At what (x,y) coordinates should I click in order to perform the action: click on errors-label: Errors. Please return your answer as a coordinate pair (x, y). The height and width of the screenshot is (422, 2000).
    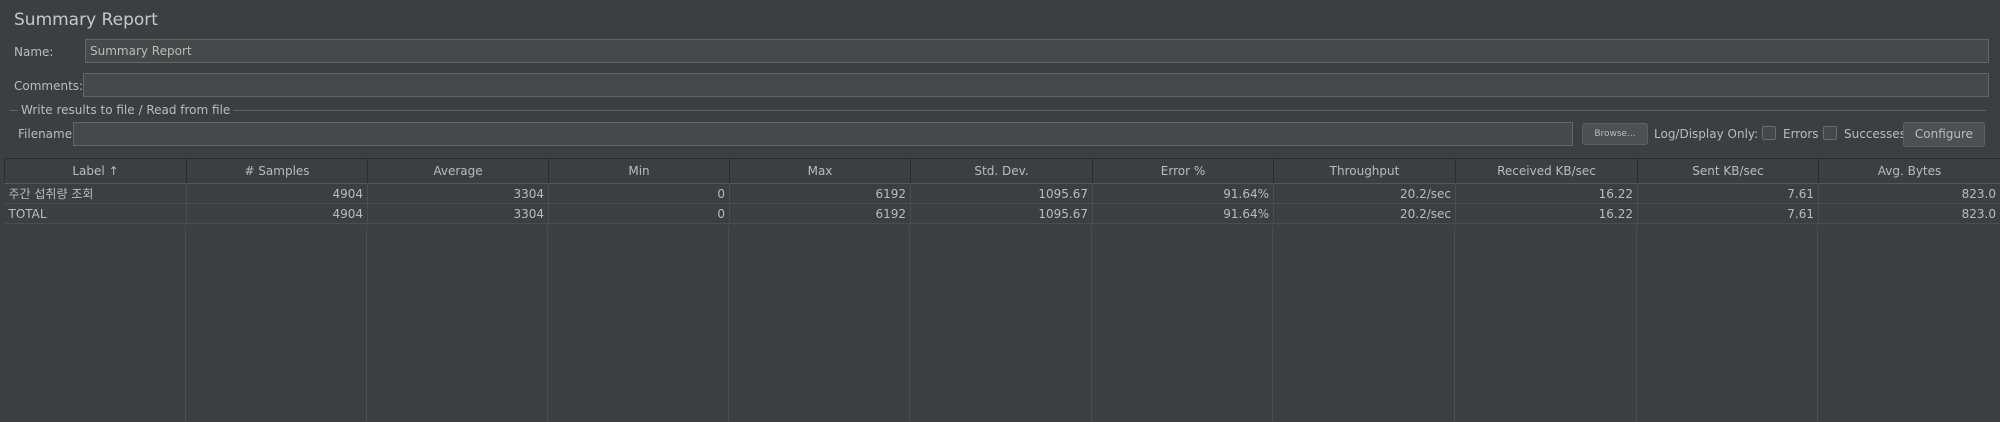
    Looking at the image, I should click on (1801, 134).